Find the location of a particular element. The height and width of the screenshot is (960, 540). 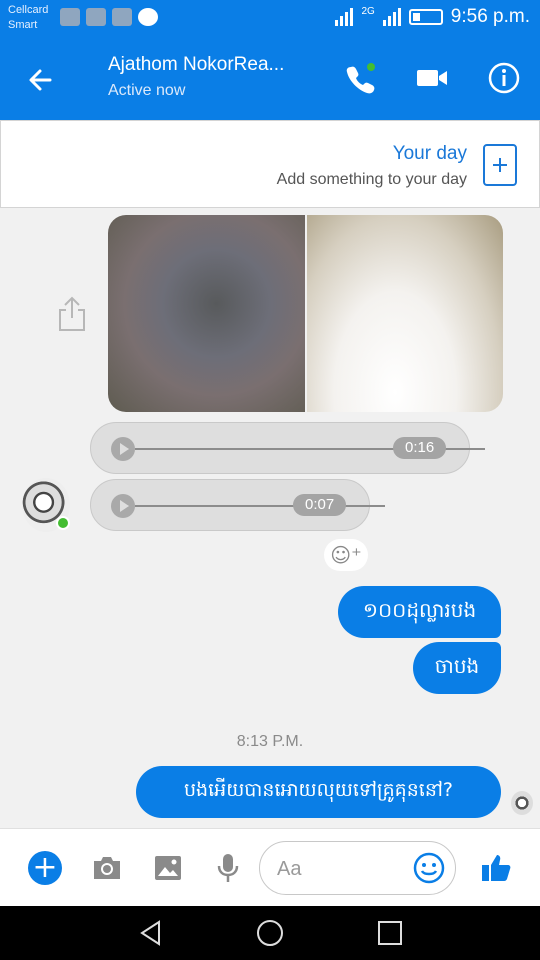

add-reaction-icon: ☺⁺ is located at coordinates (346, 555).